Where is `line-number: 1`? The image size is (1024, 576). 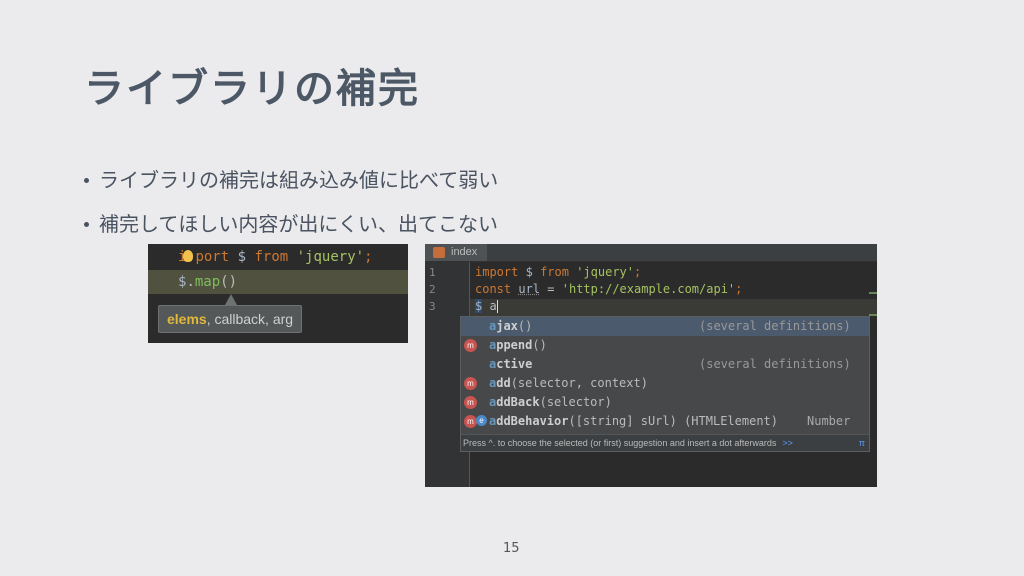 line-number: 1 is located at coordinates (432, 272).